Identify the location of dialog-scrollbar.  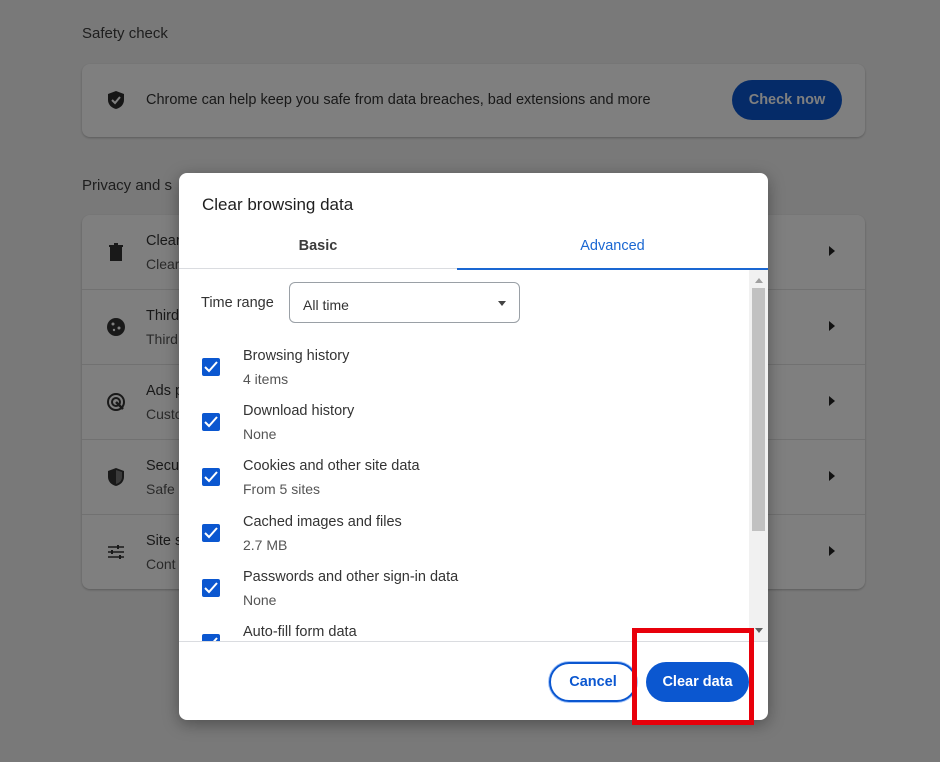
(758, 455).